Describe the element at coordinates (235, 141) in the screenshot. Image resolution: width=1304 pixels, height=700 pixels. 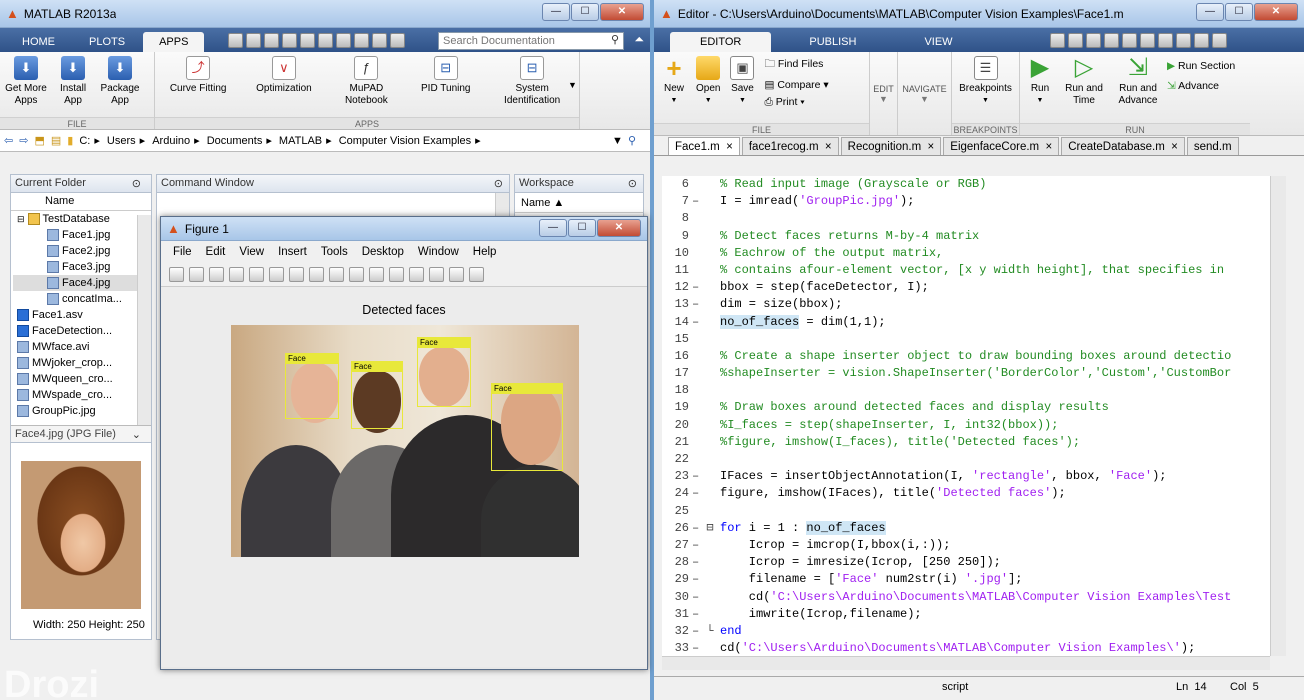
I see `breadcrumb-item: Documents` at that location.